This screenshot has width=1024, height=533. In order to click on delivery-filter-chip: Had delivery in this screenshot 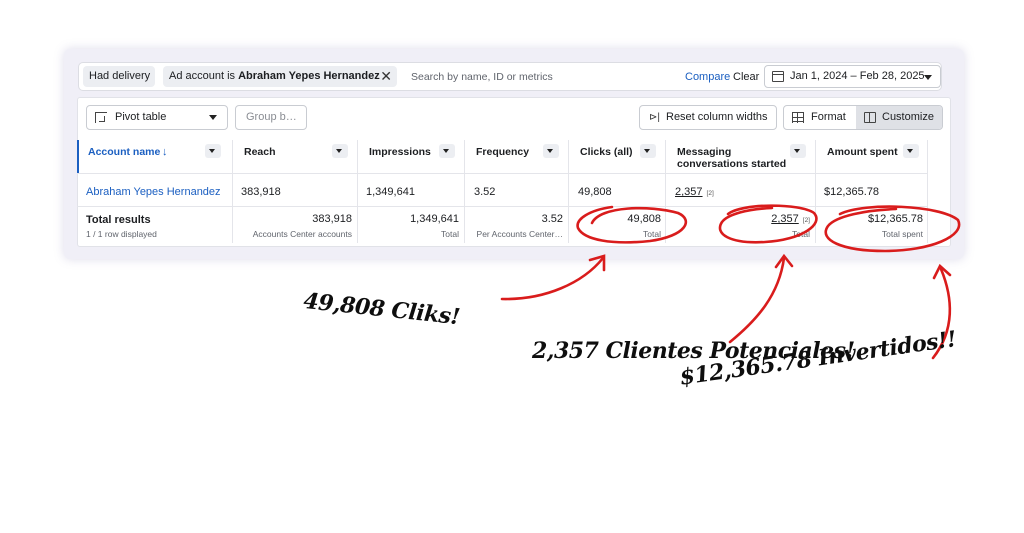, I will do `click(119, 76)`.